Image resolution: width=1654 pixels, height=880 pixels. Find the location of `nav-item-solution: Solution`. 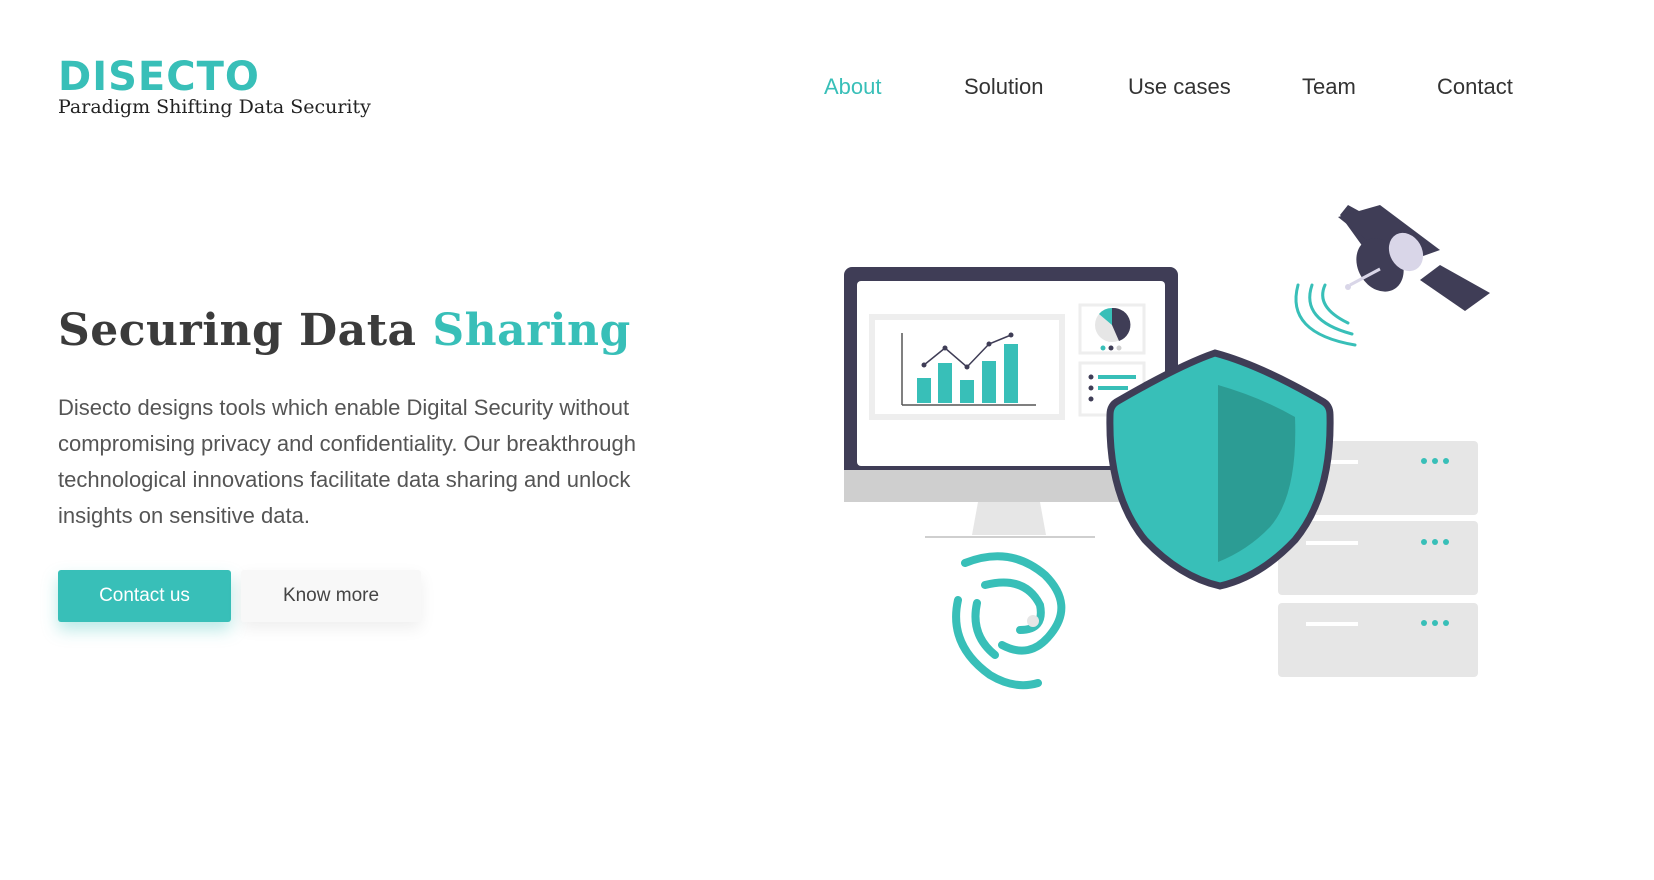

nav-item-solution: Solution is located at coordinates (1004, 87).